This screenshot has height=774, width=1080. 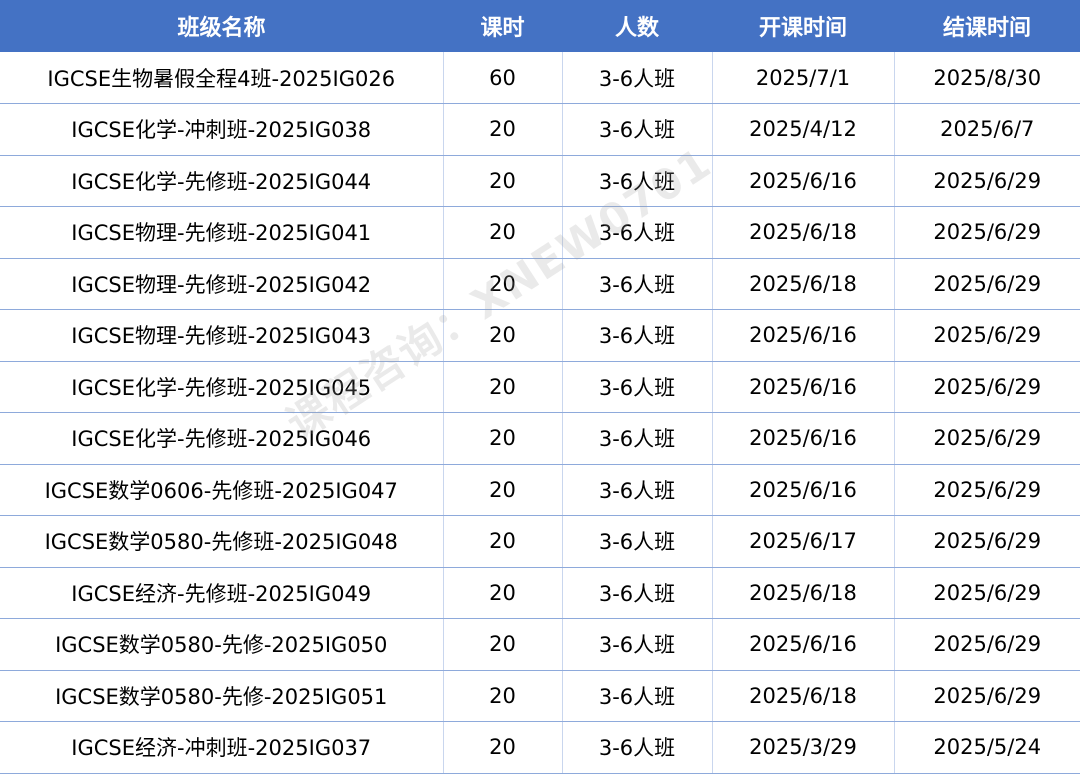 I want to click on cell-class-name: IGCSE物理-先修班-2025IG042, so click(x=222, y=284).